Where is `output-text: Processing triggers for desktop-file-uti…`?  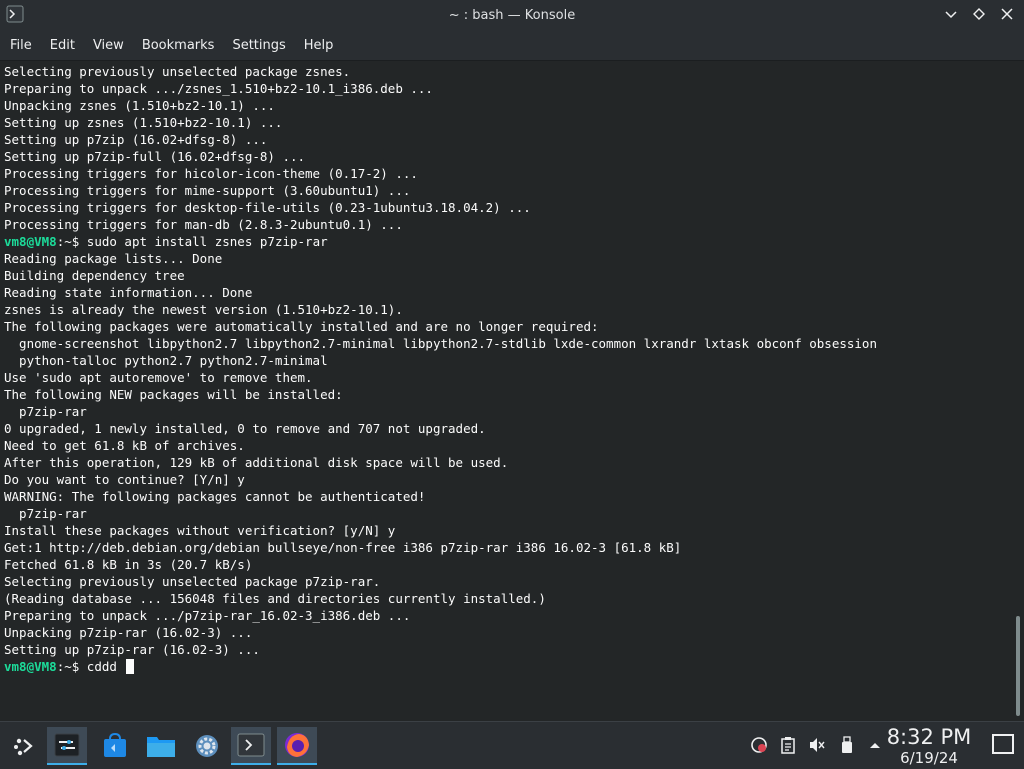
output-text: Processing triggers for desktop-file-uti… is located at coordinates (267, 207).